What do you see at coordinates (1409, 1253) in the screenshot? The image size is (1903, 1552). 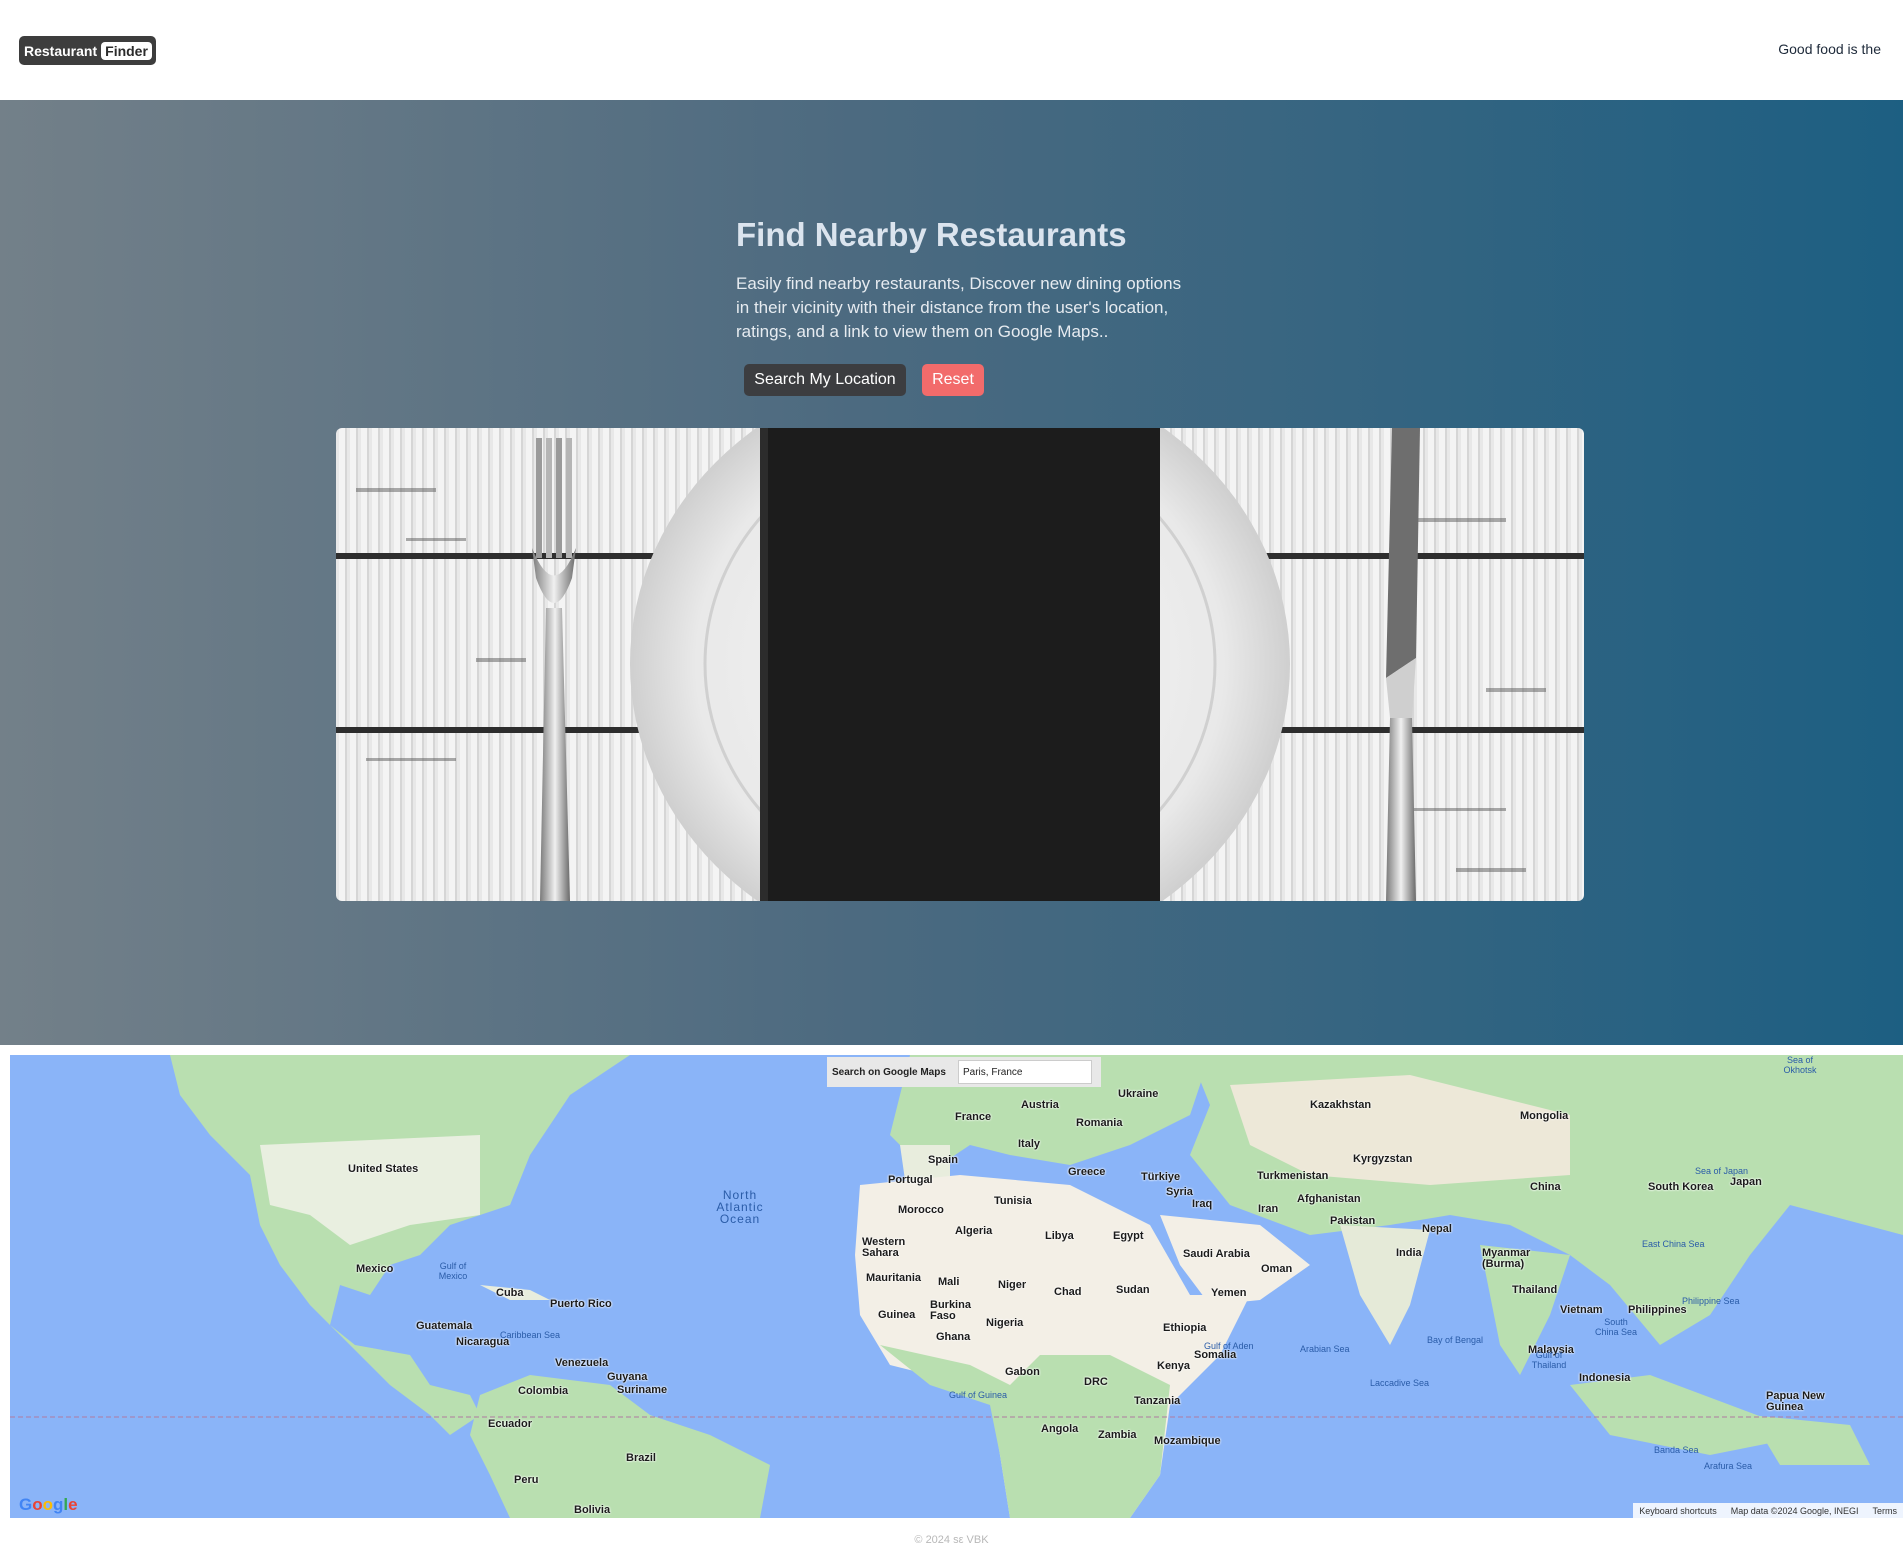 I see `country-label: India` at bounding box center [1409, 1253].